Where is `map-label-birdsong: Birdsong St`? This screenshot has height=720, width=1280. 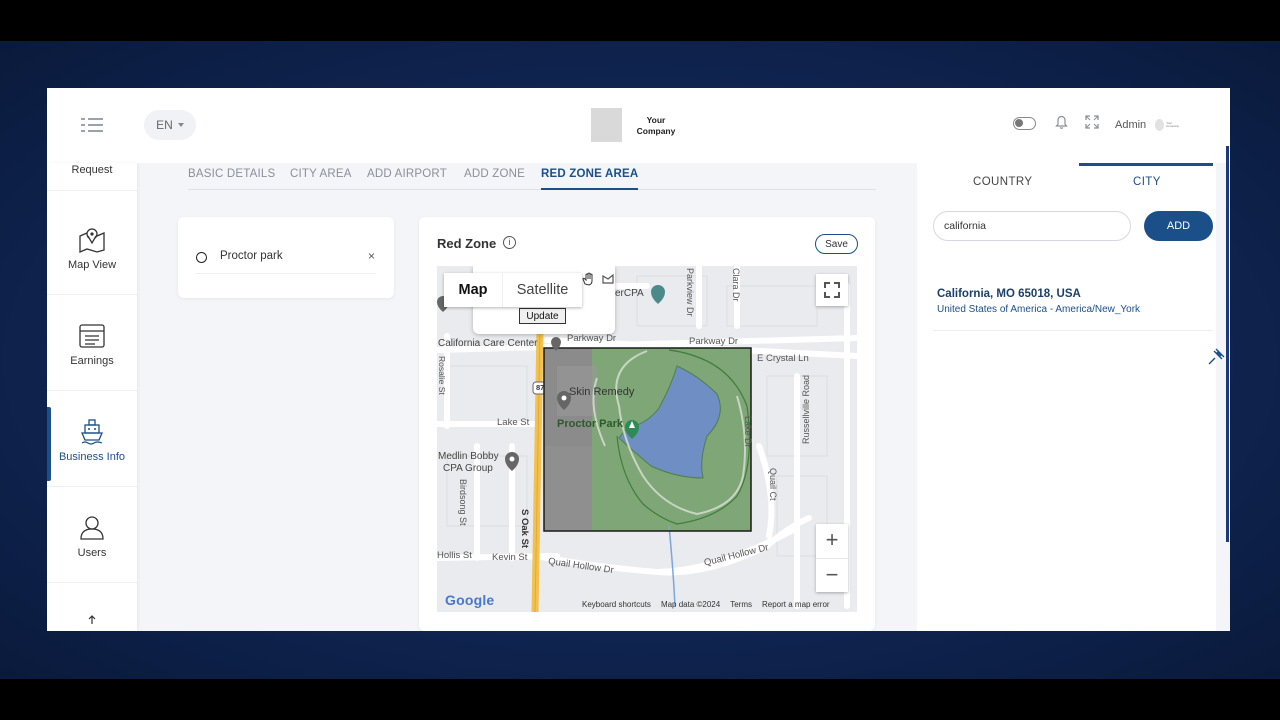 map-label-birdsong: Birdsong St is located at coordinates (463, 502).